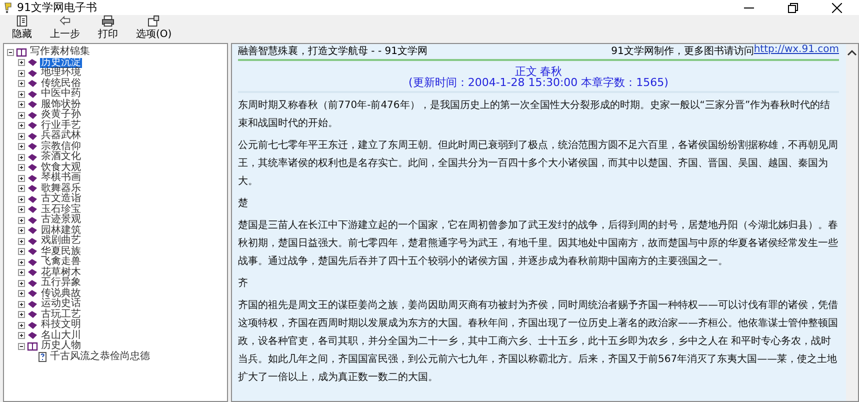 The image size is (859, 402). What do you see at coordinates (61, 167) in the screenshot?
I see `tree-item: 饮食大观` at bounding box center [61, 167].